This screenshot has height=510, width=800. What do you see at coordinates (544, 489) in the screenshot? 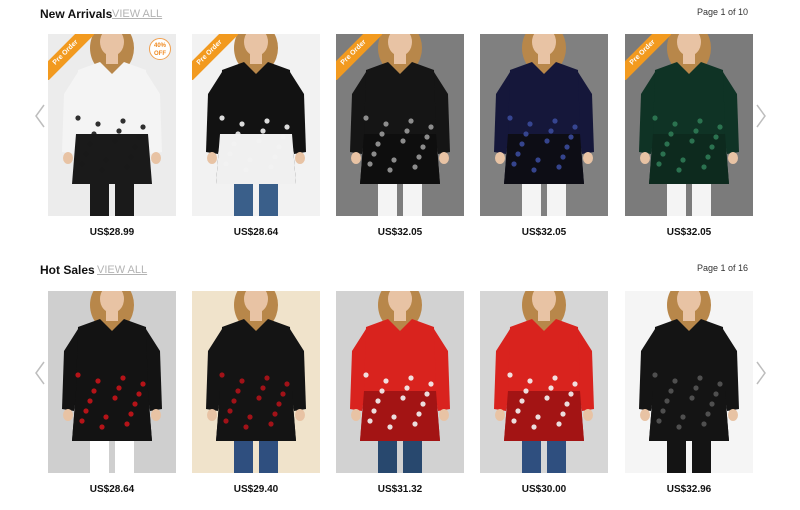
I see `product-price: US$30.00` at bounding box center [544, 489].